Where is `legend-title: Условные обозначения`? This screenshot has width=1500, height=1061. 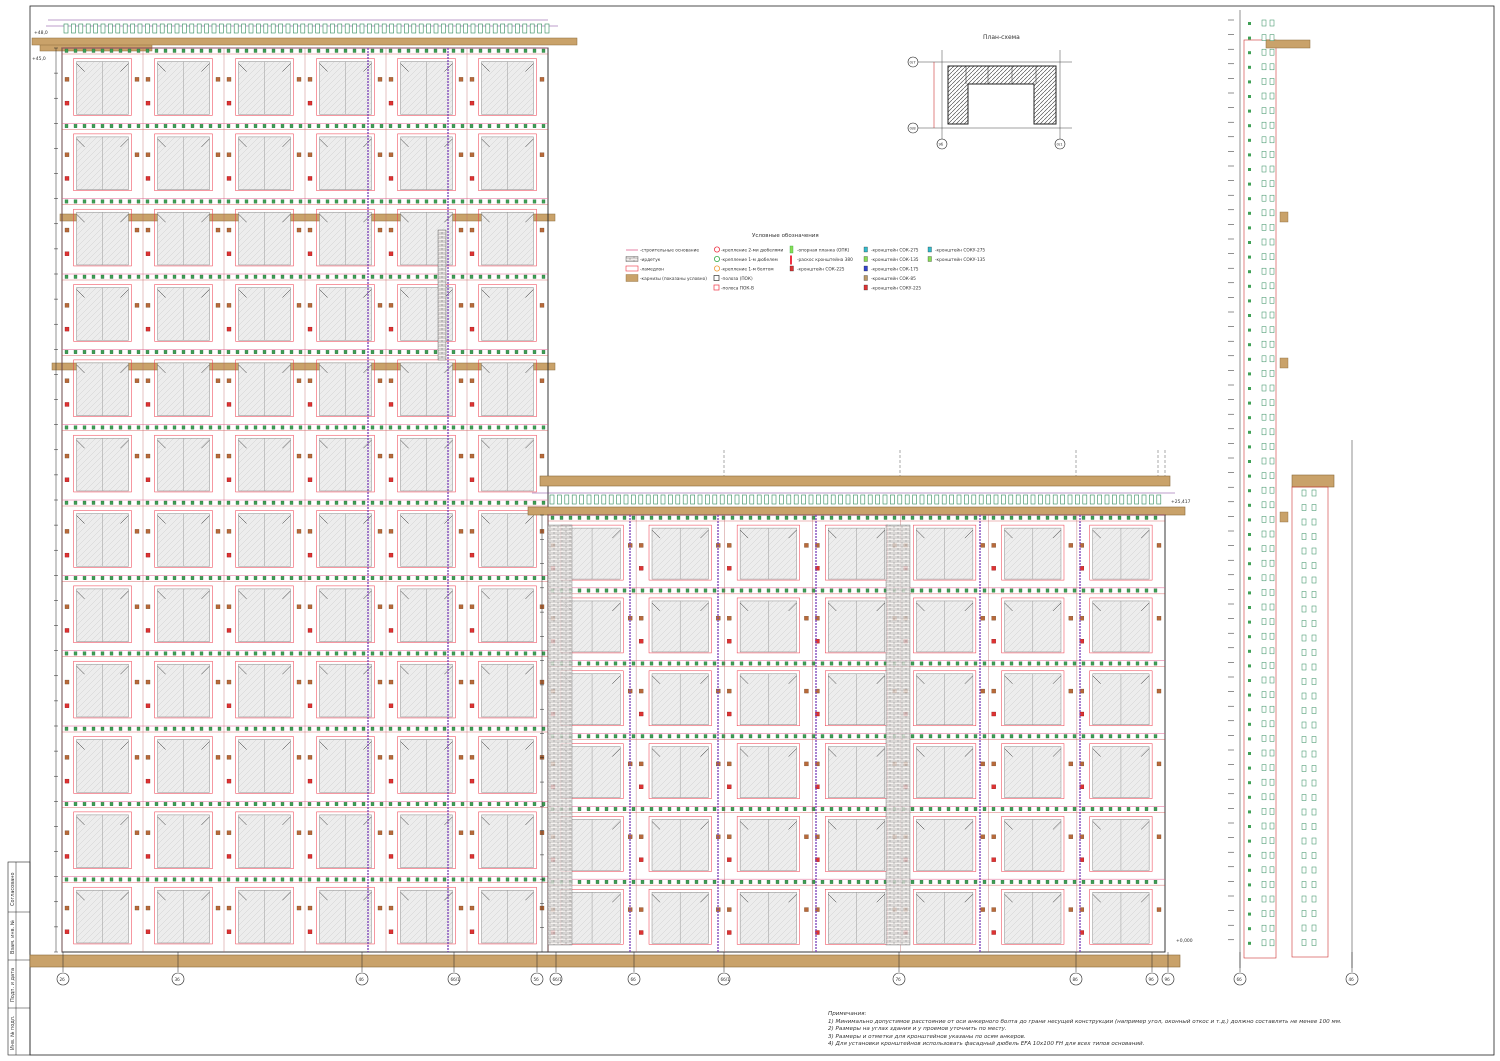 legend-title: Условные обозначения is located at coordinates (785, 236).